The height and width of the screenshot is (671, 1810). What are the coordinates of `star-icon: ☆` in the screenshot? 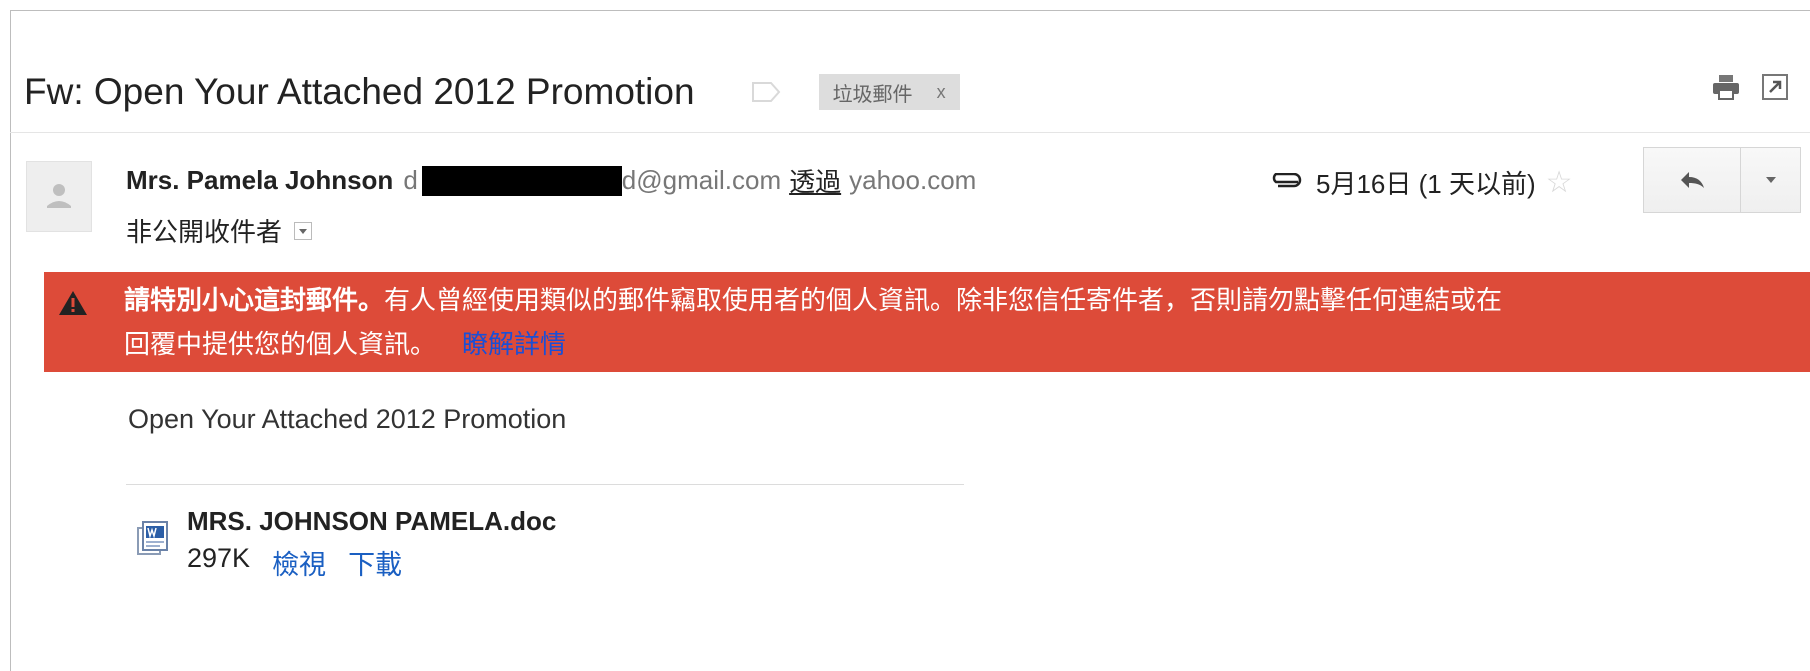 It's located at (1559, 182).